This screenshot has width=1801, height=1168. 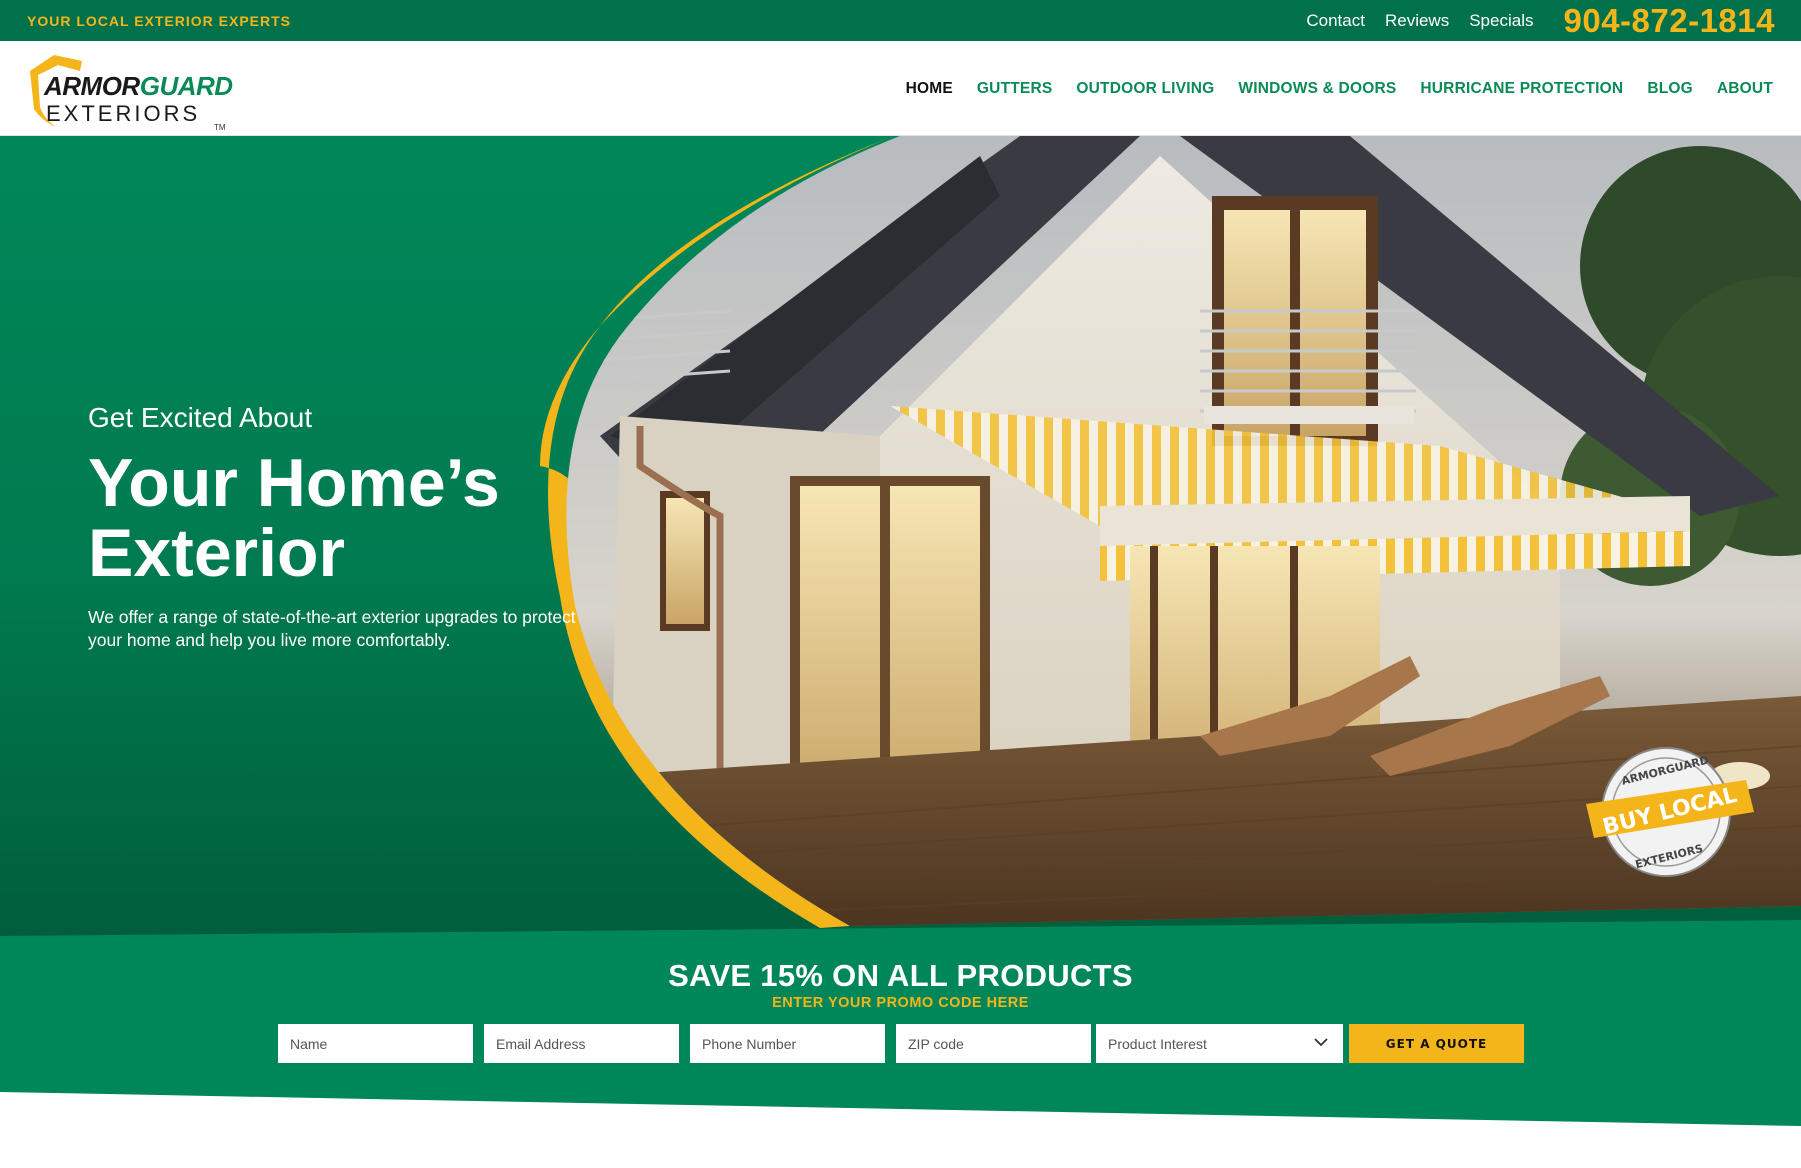 What do you see at coordinates (220, 127) in the screenshot?
I see `logo-trademark: TM` at bounding box center [220, 127].